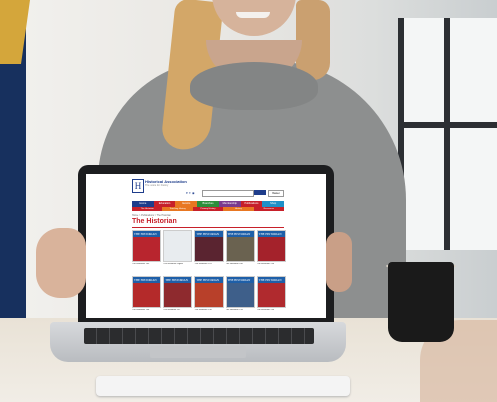  Describe the element at coordinates (207, 310) in the screenshot. I see `magazine-caption: The Historian 136` at that location.